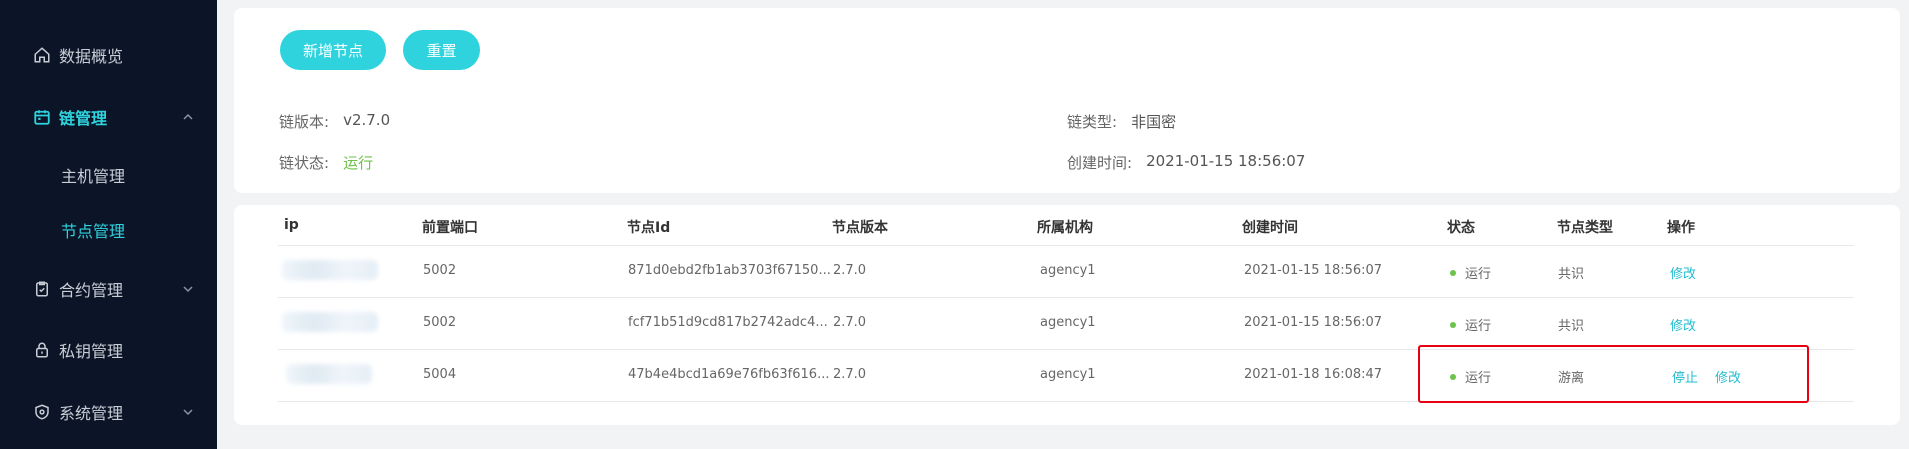 Image resolution: width=1909 pixels, height=449 pixels. I want to click on lock-icon, so click(42, 350).